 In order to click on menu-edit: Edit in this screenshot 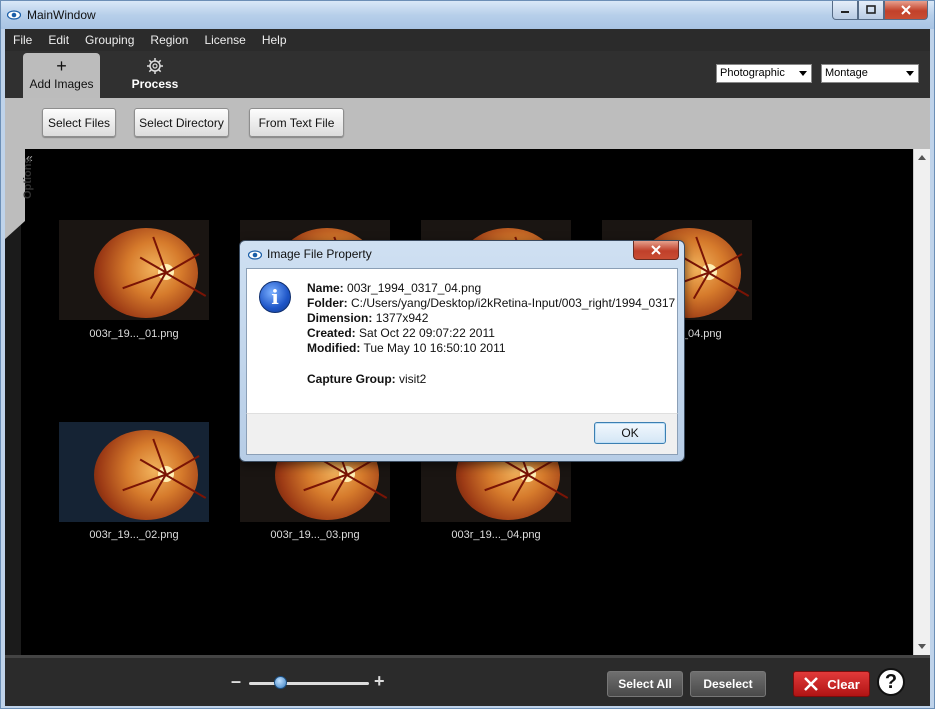, I will do `click(58, 40)`.